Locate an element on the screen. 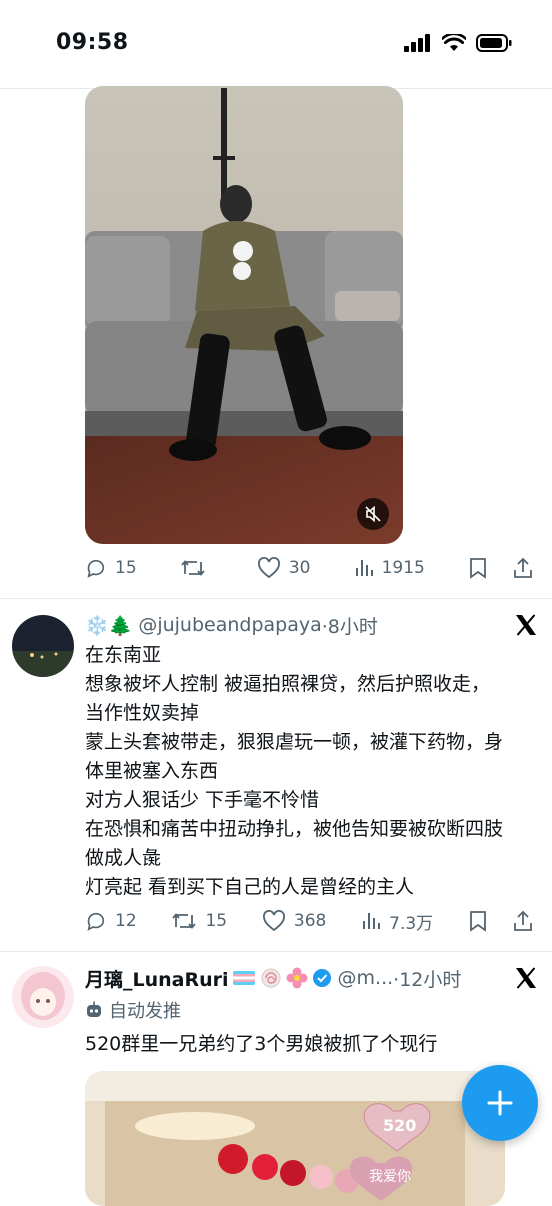  tweet1-actions: 15 30 1915 is located at coordinates (309, 568).